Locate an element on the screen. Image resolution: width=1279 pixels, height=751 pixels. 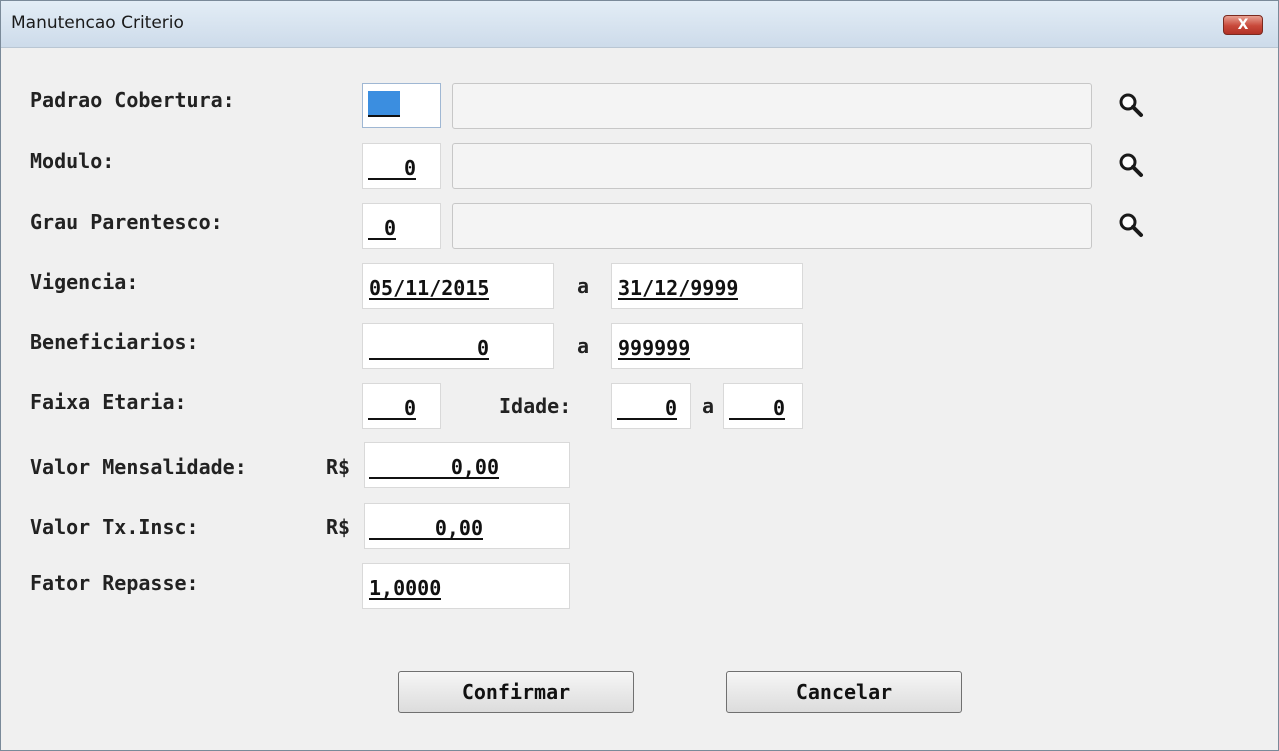
valor-mensalidade-value: 0,00 is located at coordinates (434, 468).